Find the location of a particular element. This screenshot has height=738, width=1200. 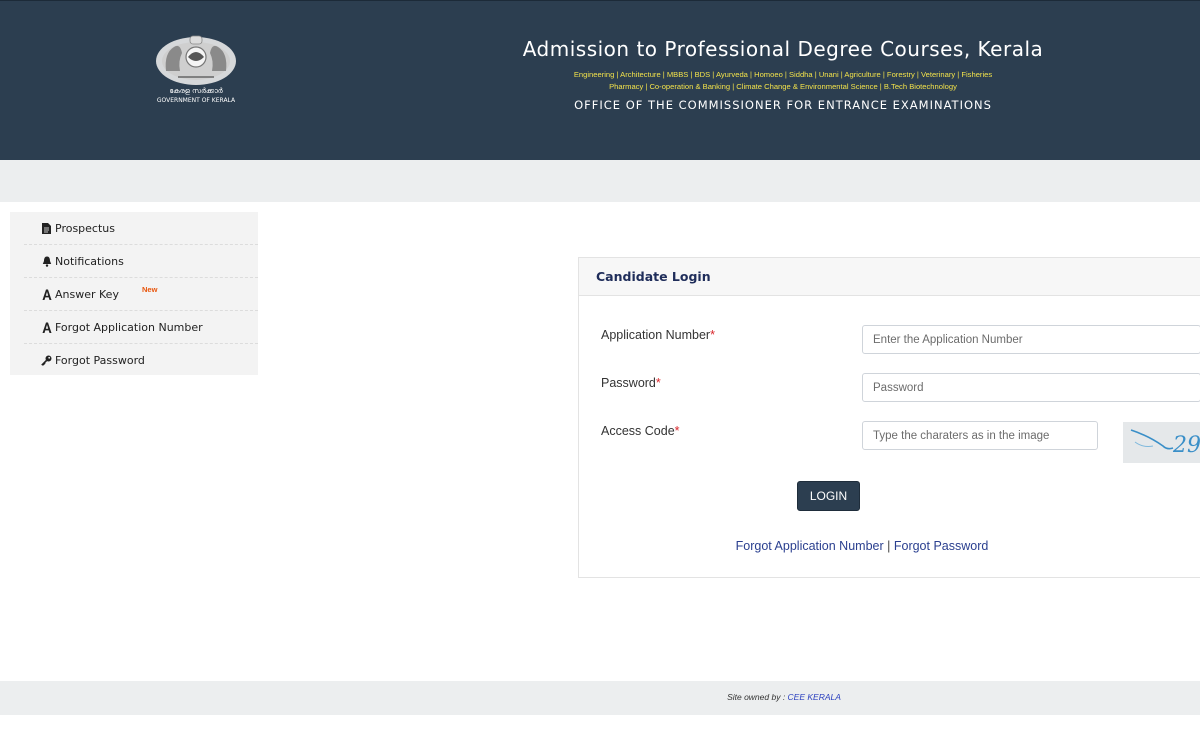

site-footer: Site owned by : CEE KERALA is located at coordinates (600, 698).